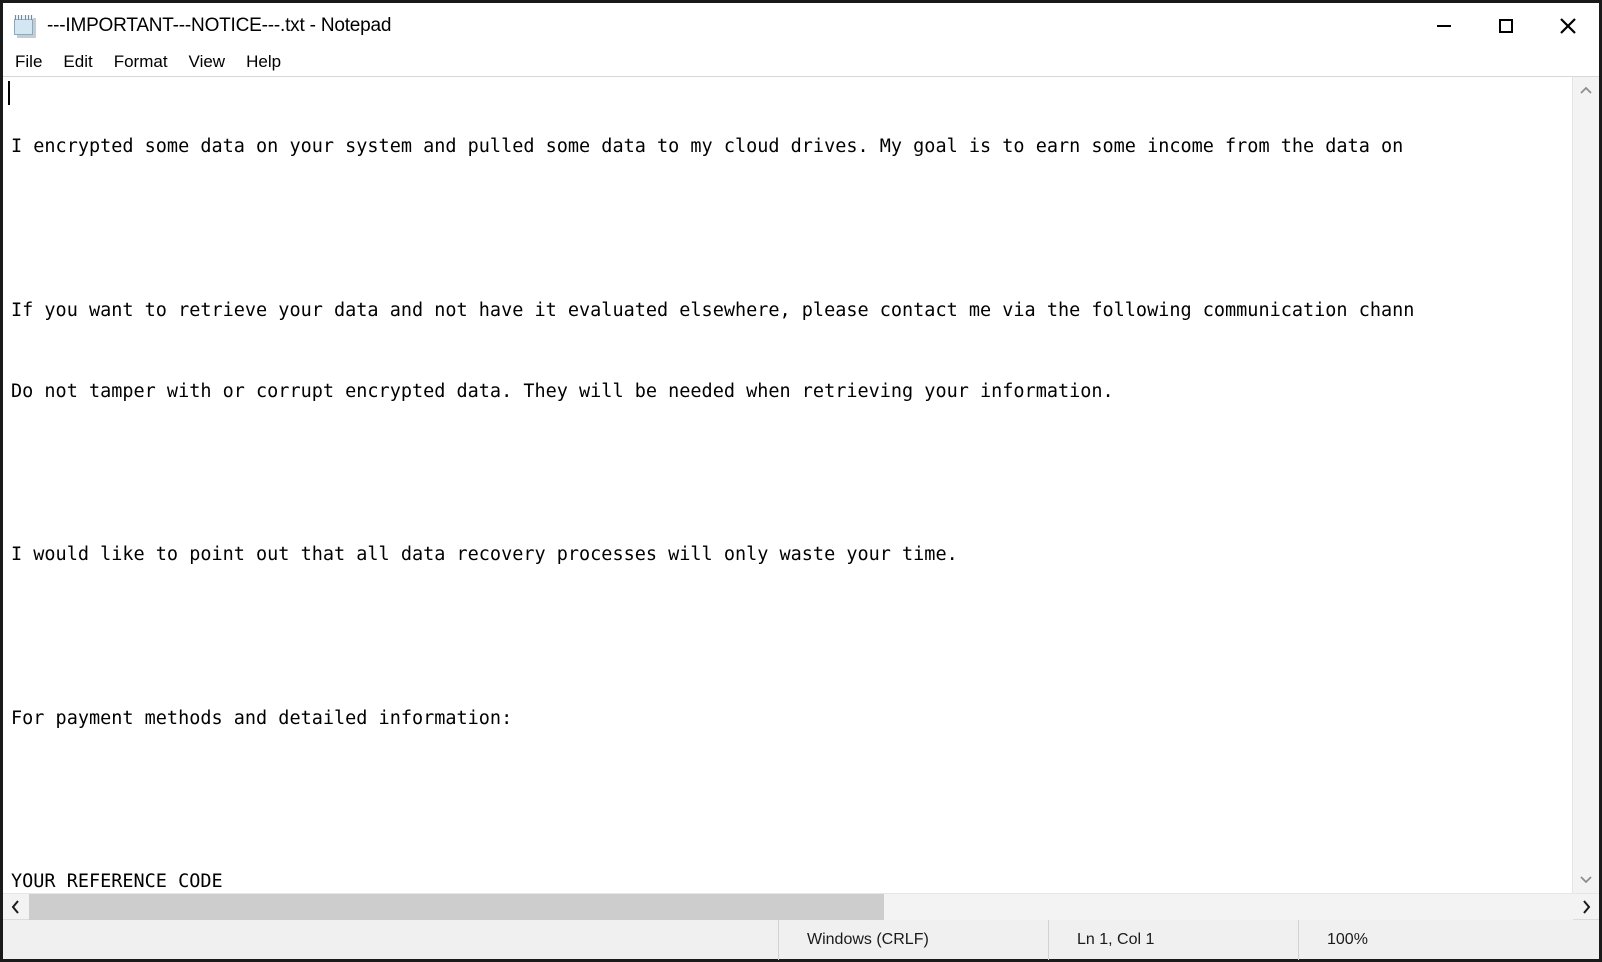  I want to click on close-button, so click(1568, 25).